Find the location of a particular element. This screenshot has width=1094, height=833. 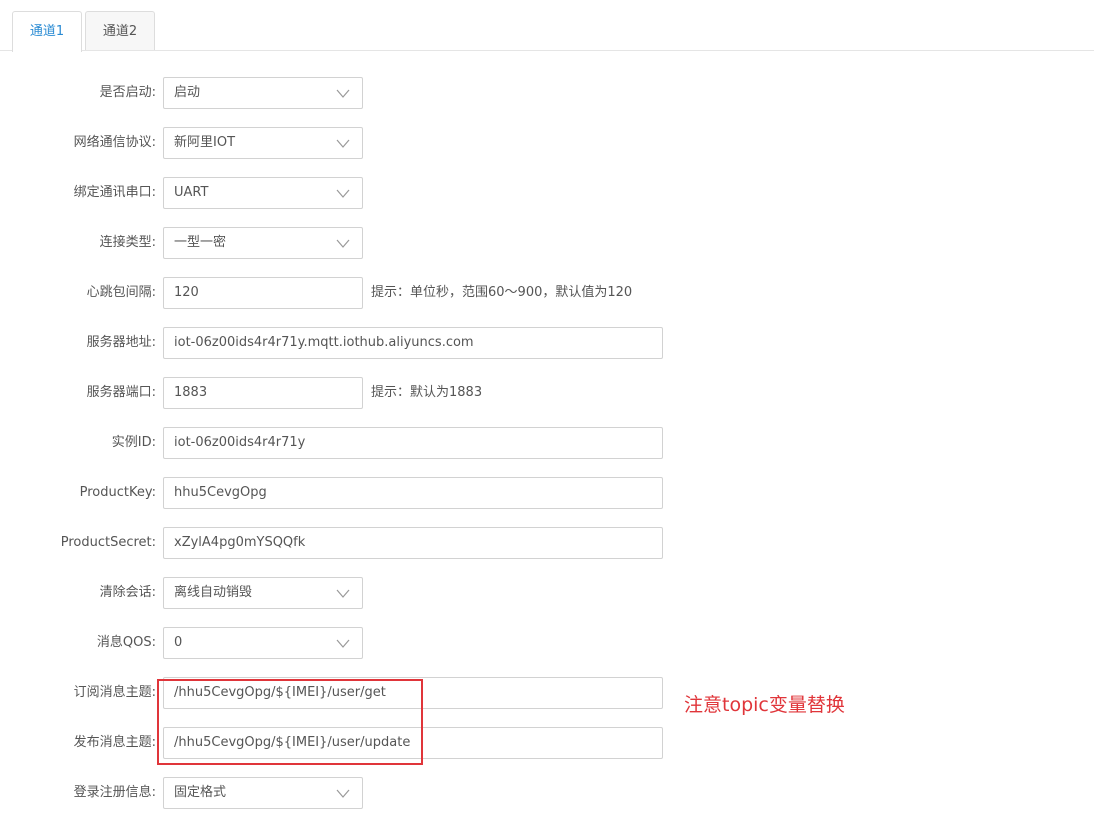

protocol-select: 新阿里IOT is located at coordinates (263, 143).